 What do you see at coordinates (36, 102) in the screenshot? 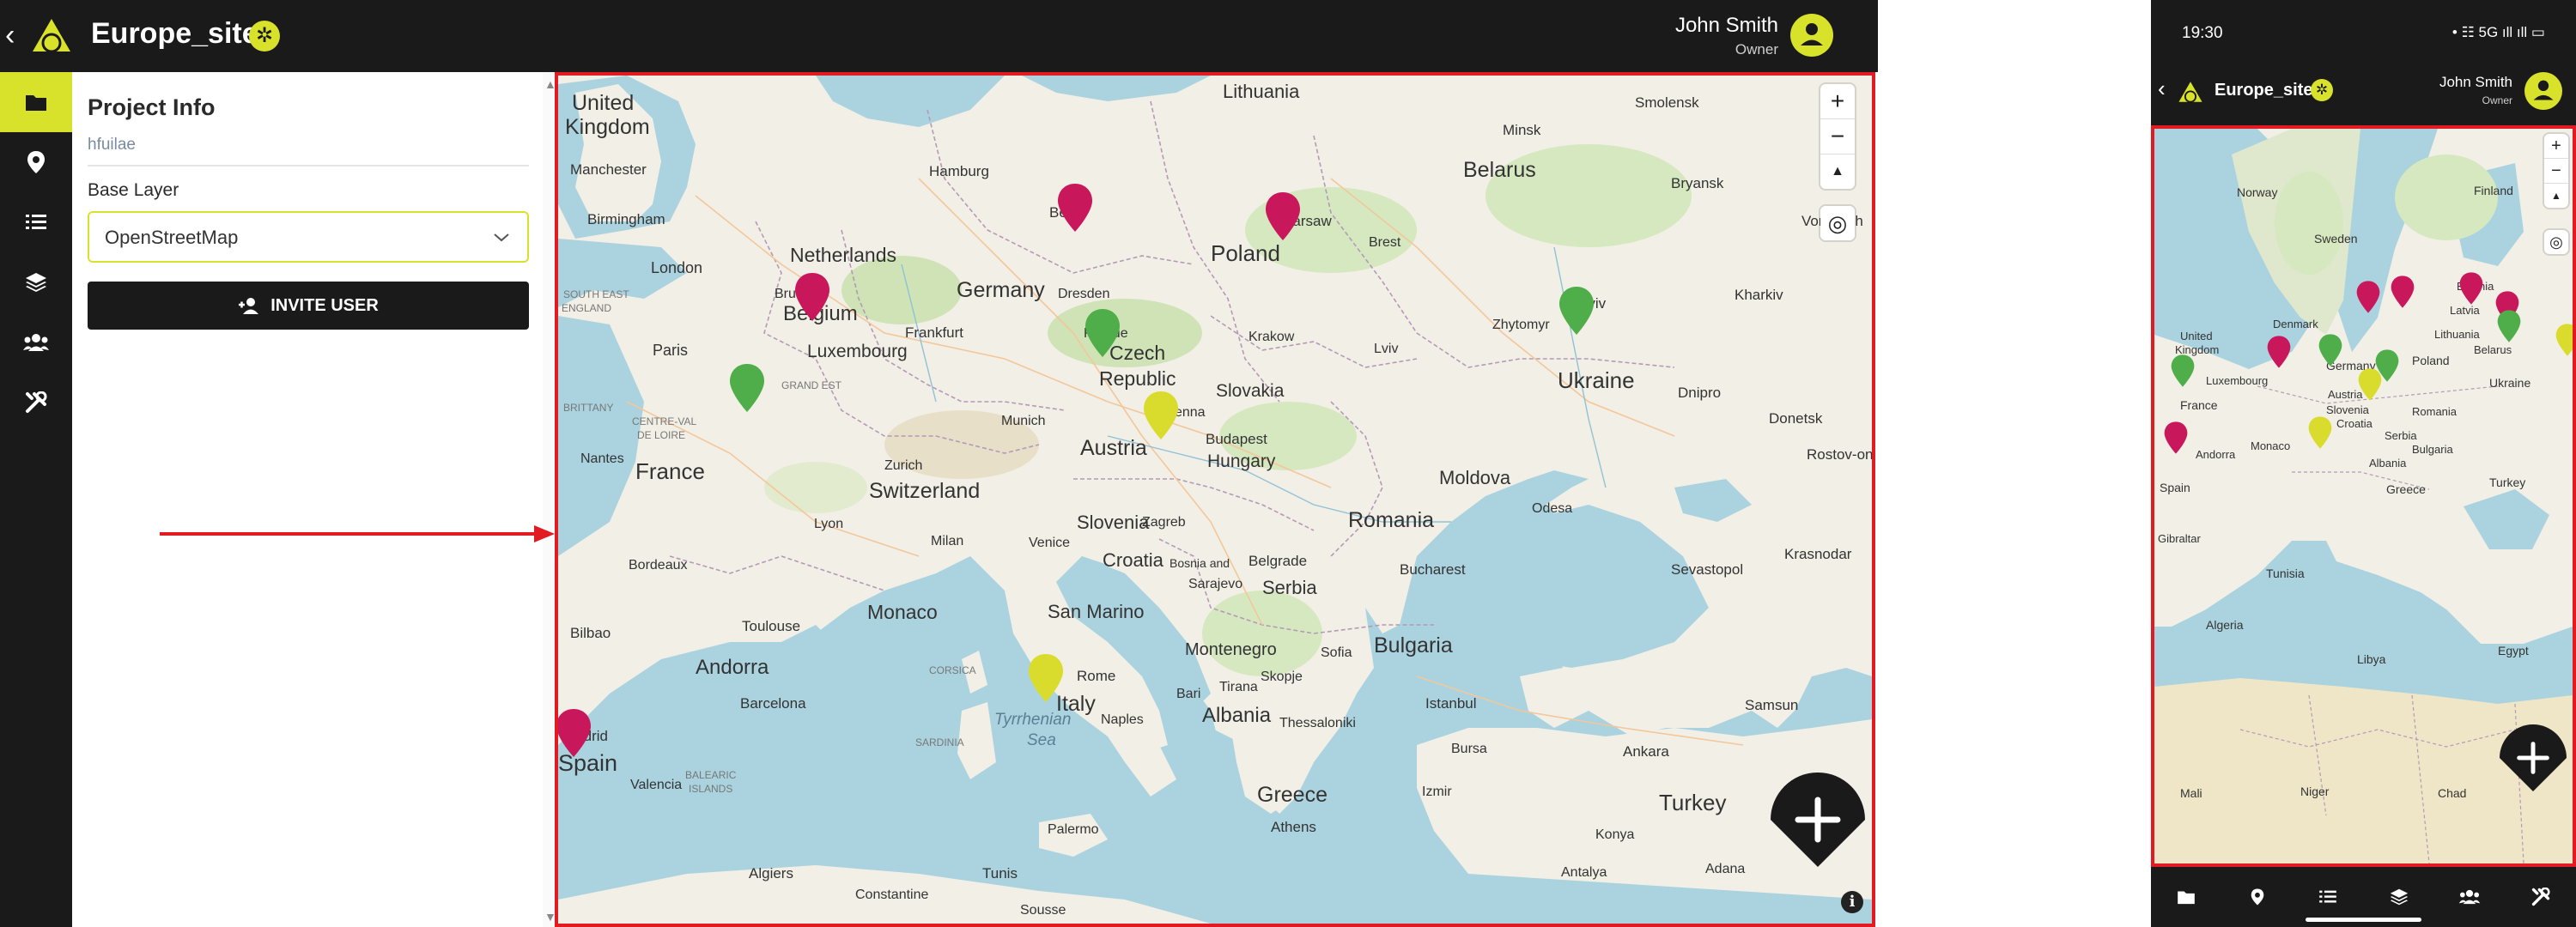
I see `sidebar-item-project` at bounding box center [36, 102].